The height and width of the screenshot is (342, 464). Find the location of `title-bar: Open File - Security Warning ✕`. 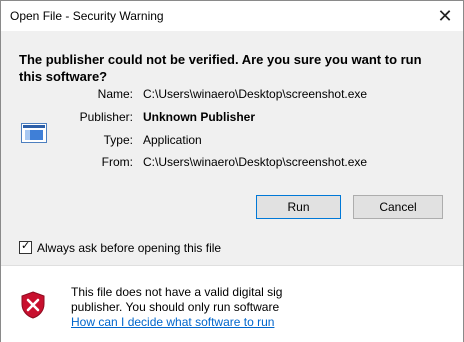

title-bar: Open File - Security Warning ✕ is located at coordinates (232, 16).